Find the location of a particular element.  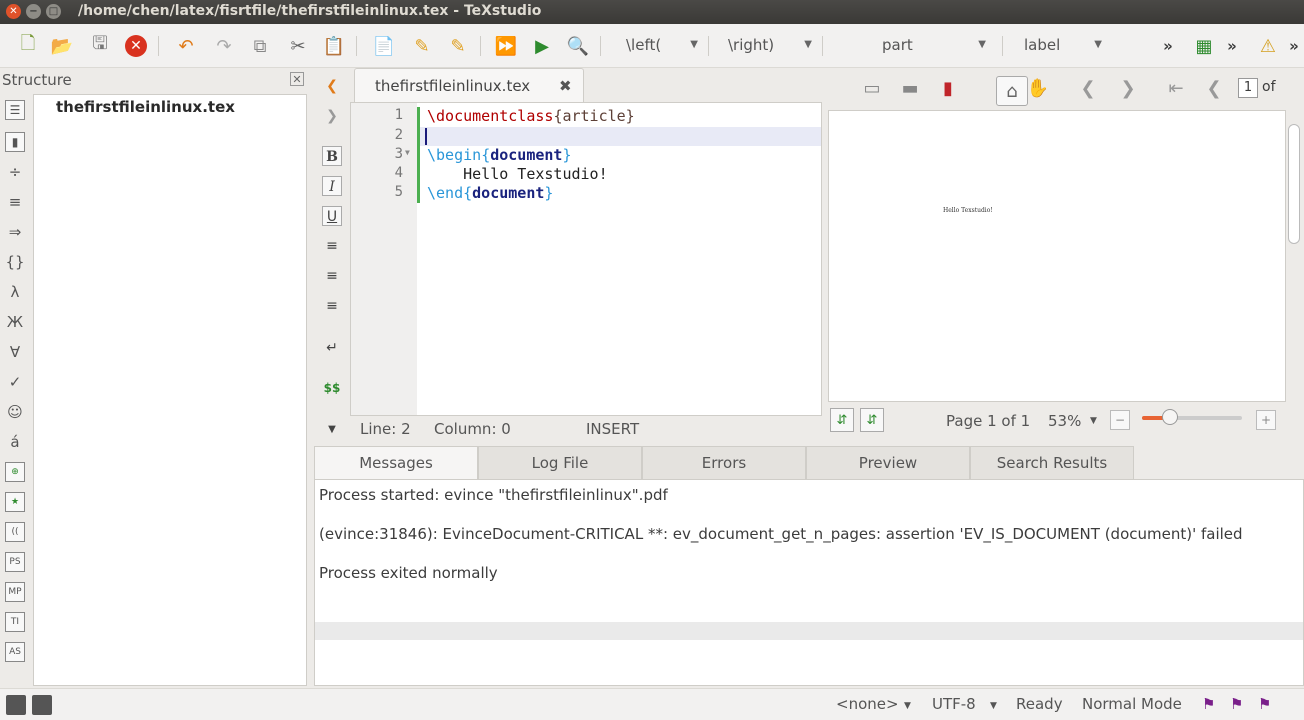

label-select: label ▼ is located at coordinates (1063, 47).